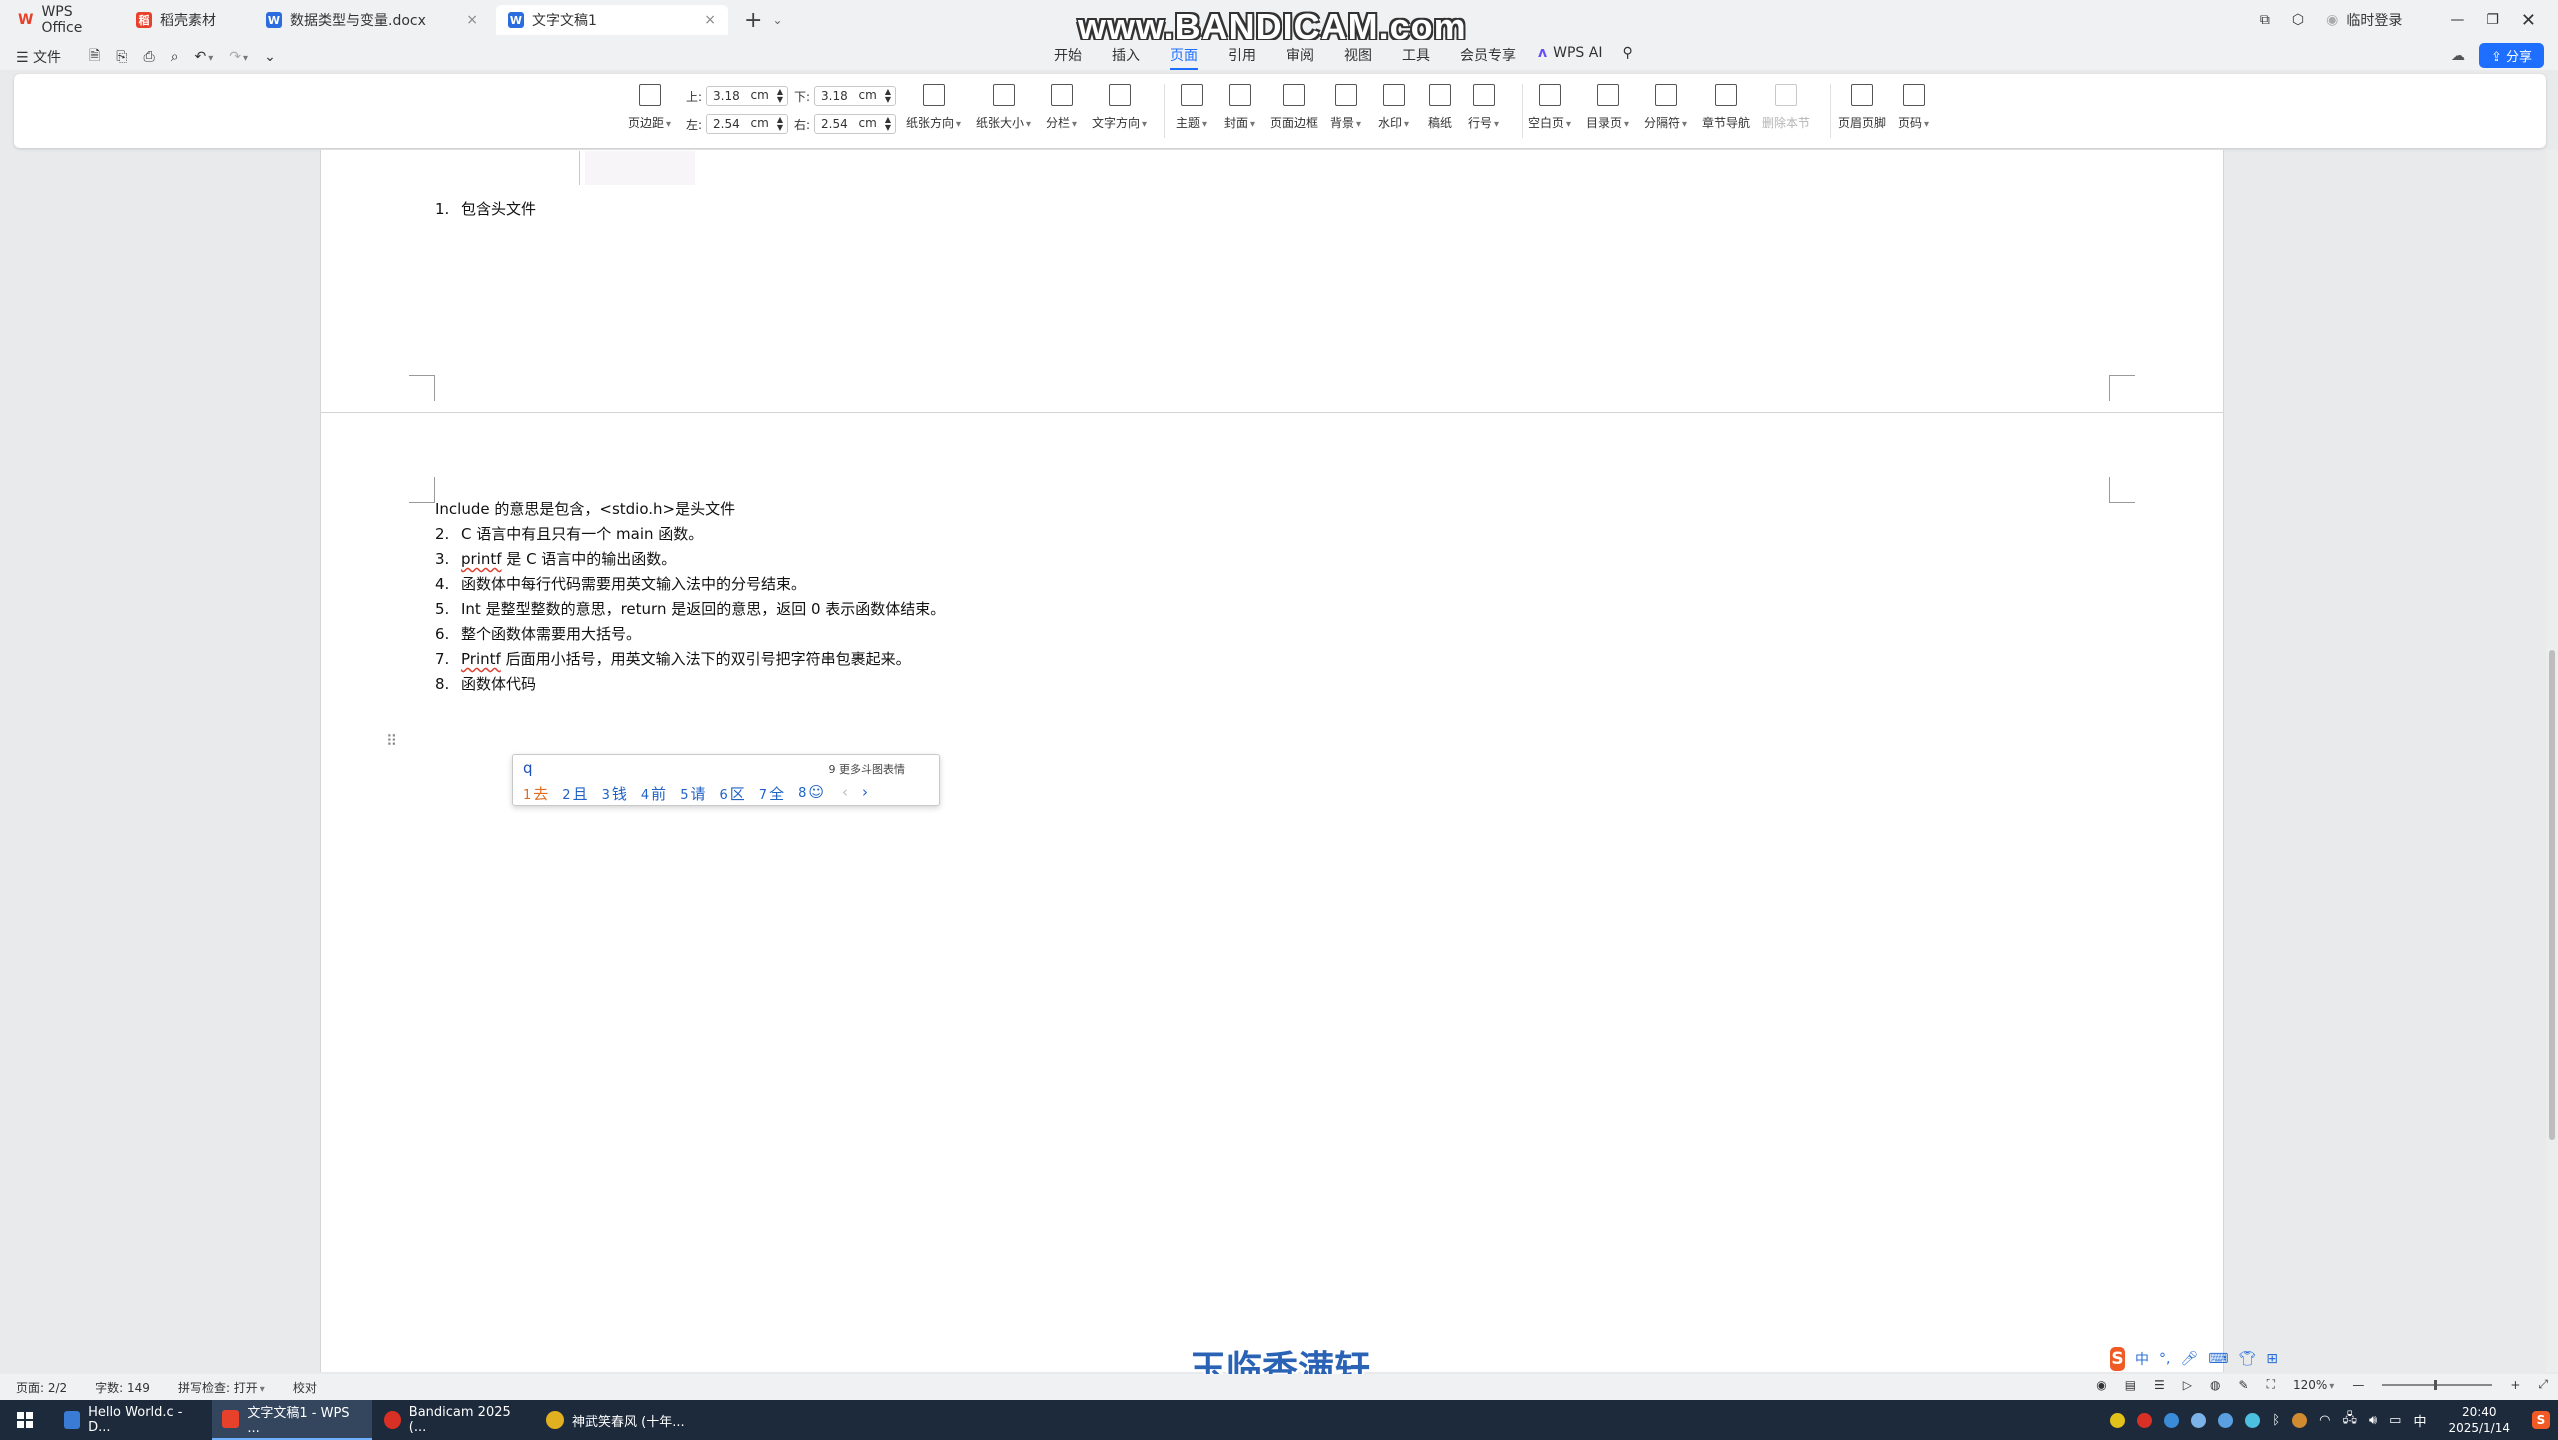 This screenshot has width=2558, height=1440. I want to click on keyboard-icon: ⌨, so click(2218, 1359).